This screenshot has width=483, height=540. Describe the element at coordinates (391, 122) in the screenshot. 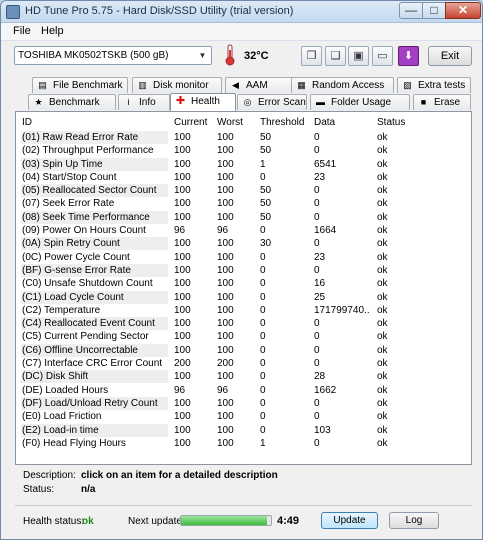

I see `column-header-status: Status` at that location.